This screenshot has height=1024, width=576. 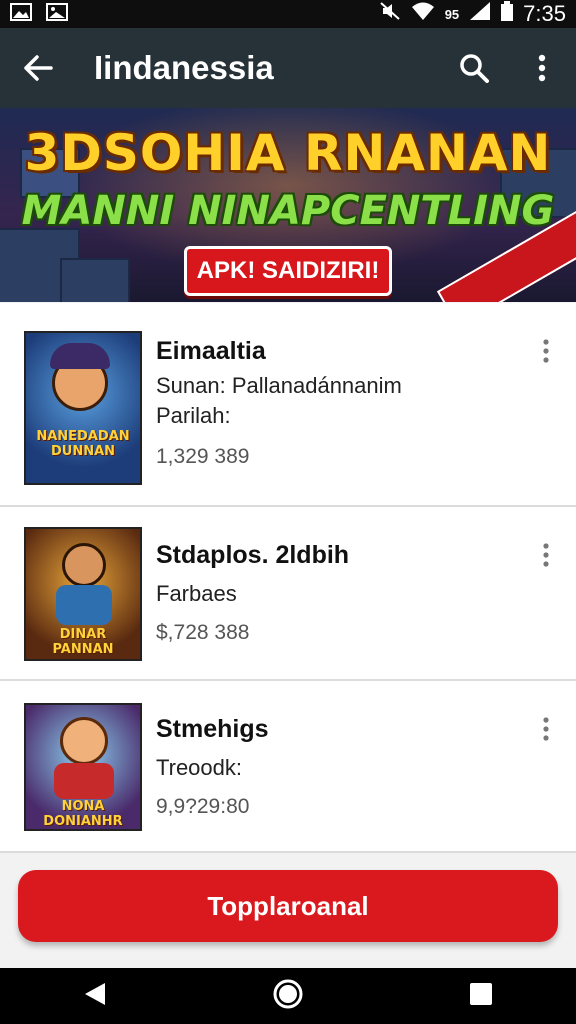 What do you see at coordinates (57, 14) in the screenshot?
I see `gallery-icon` at bounding box center [57, 14].